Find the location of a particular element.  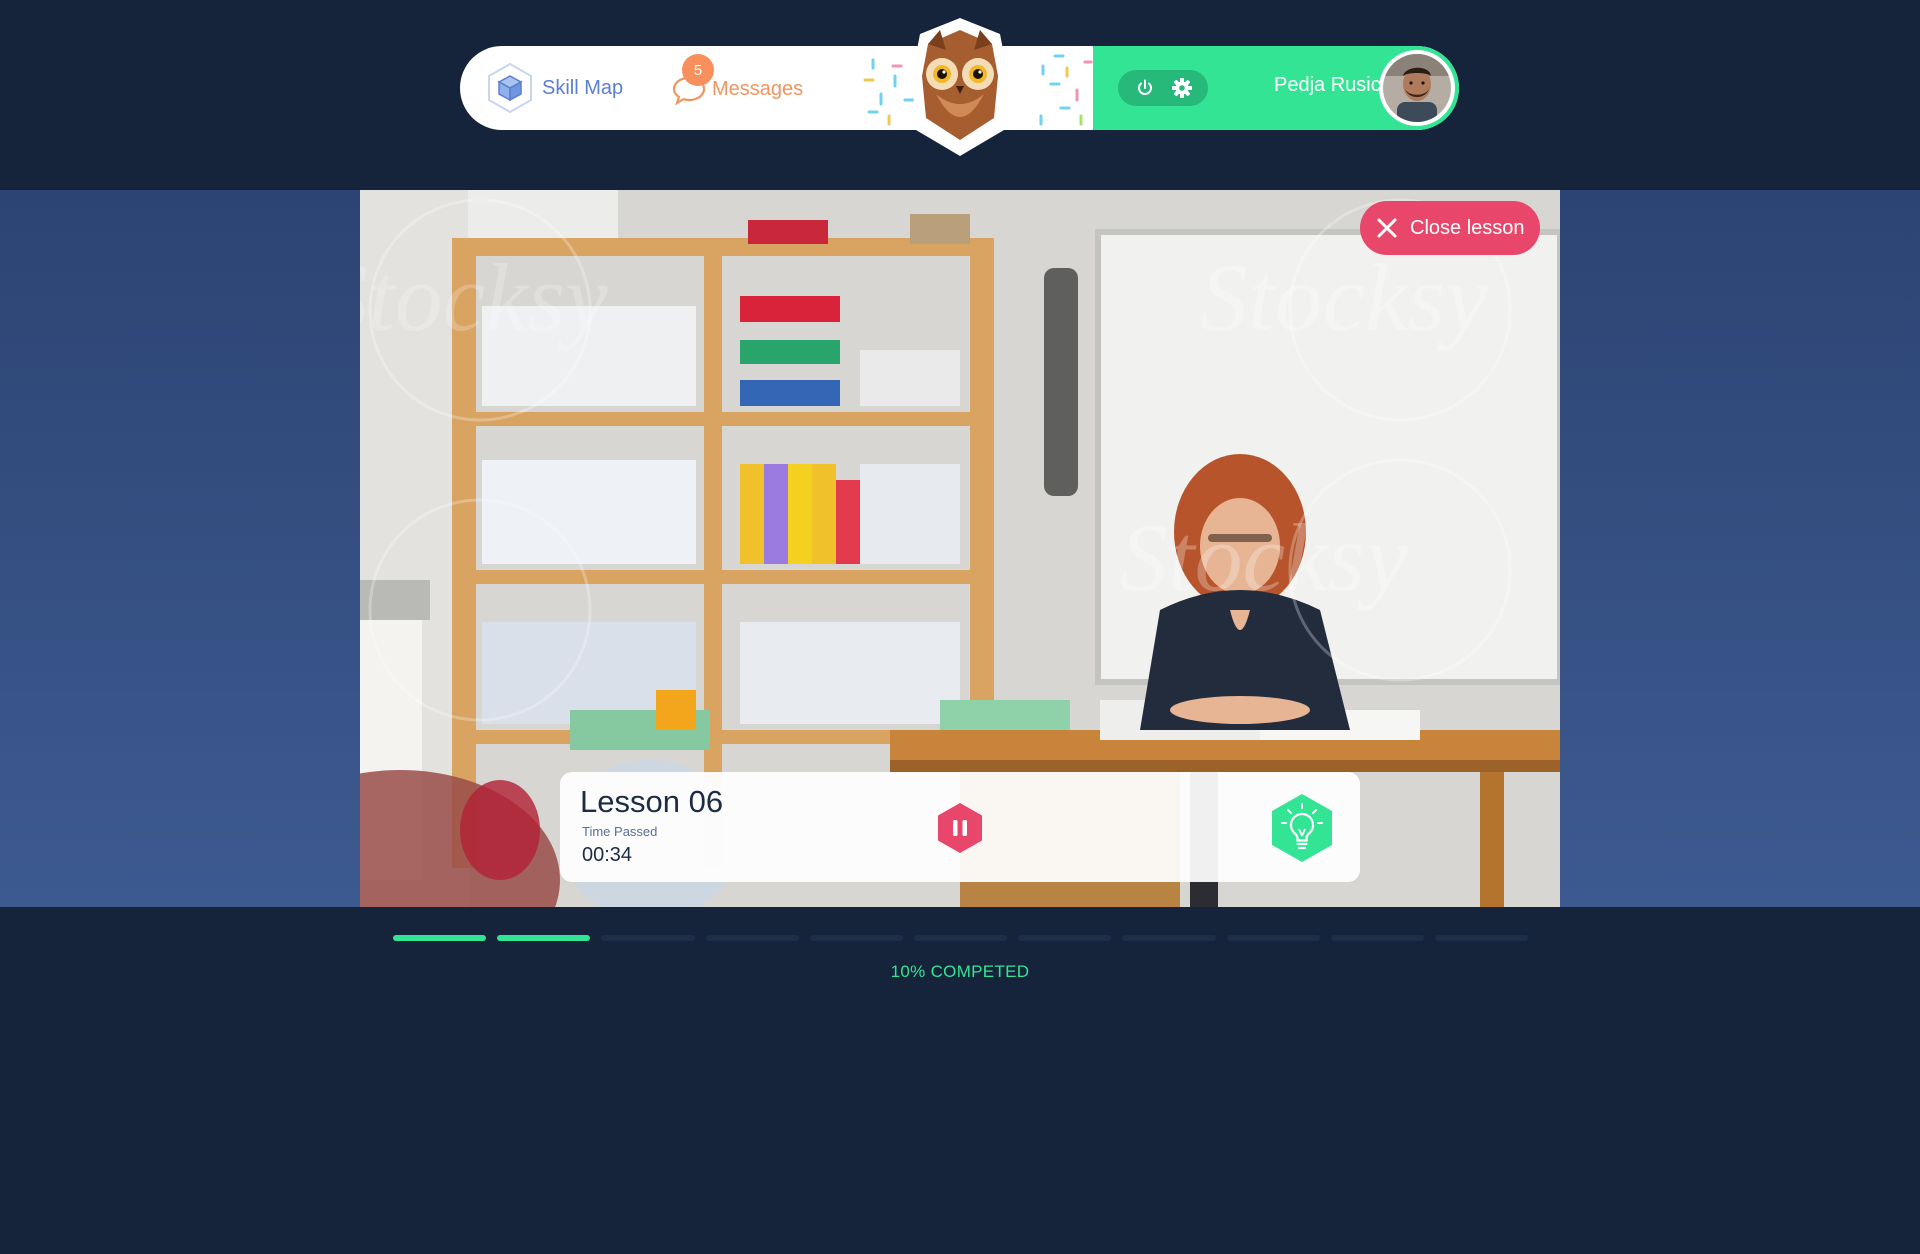

skill-map-link: Skill Map is located at coordinates (553, 88).